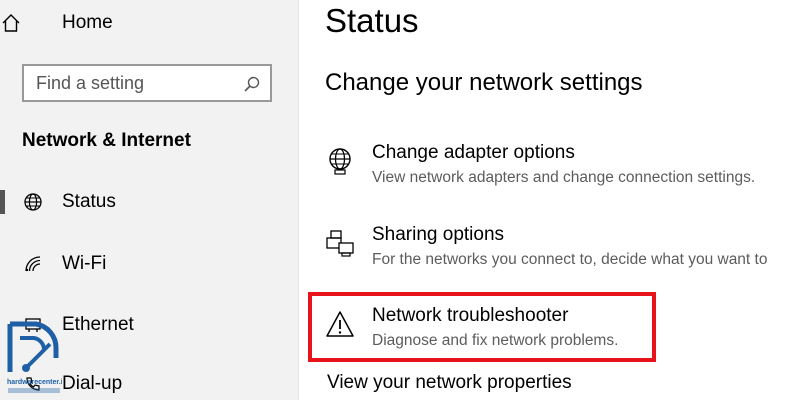 The image size is (800, 400). Describe the element at coordinates (495, 340) in the screenshot. I see `option-description: Diagnose and fix network problems.` at that location.